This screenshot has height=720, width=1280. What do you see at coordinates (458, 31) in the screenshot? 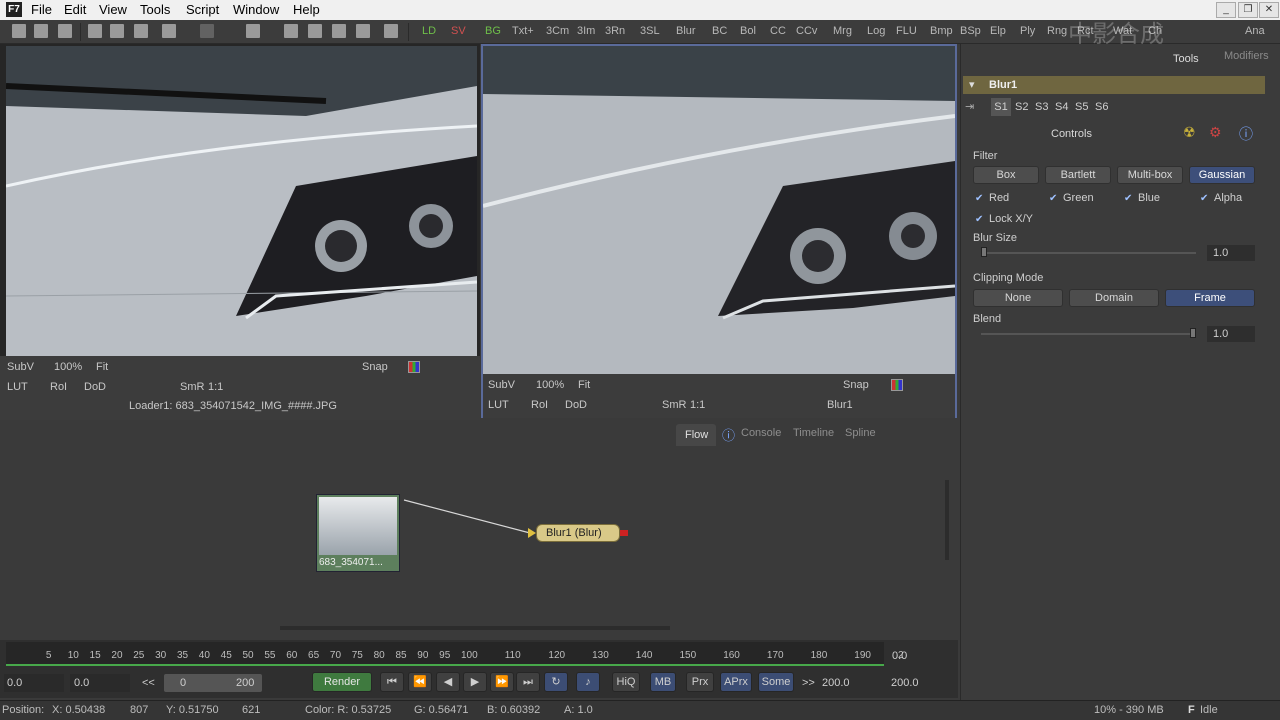
I see `tool-sv: SV` at bounding box center [458, 31].